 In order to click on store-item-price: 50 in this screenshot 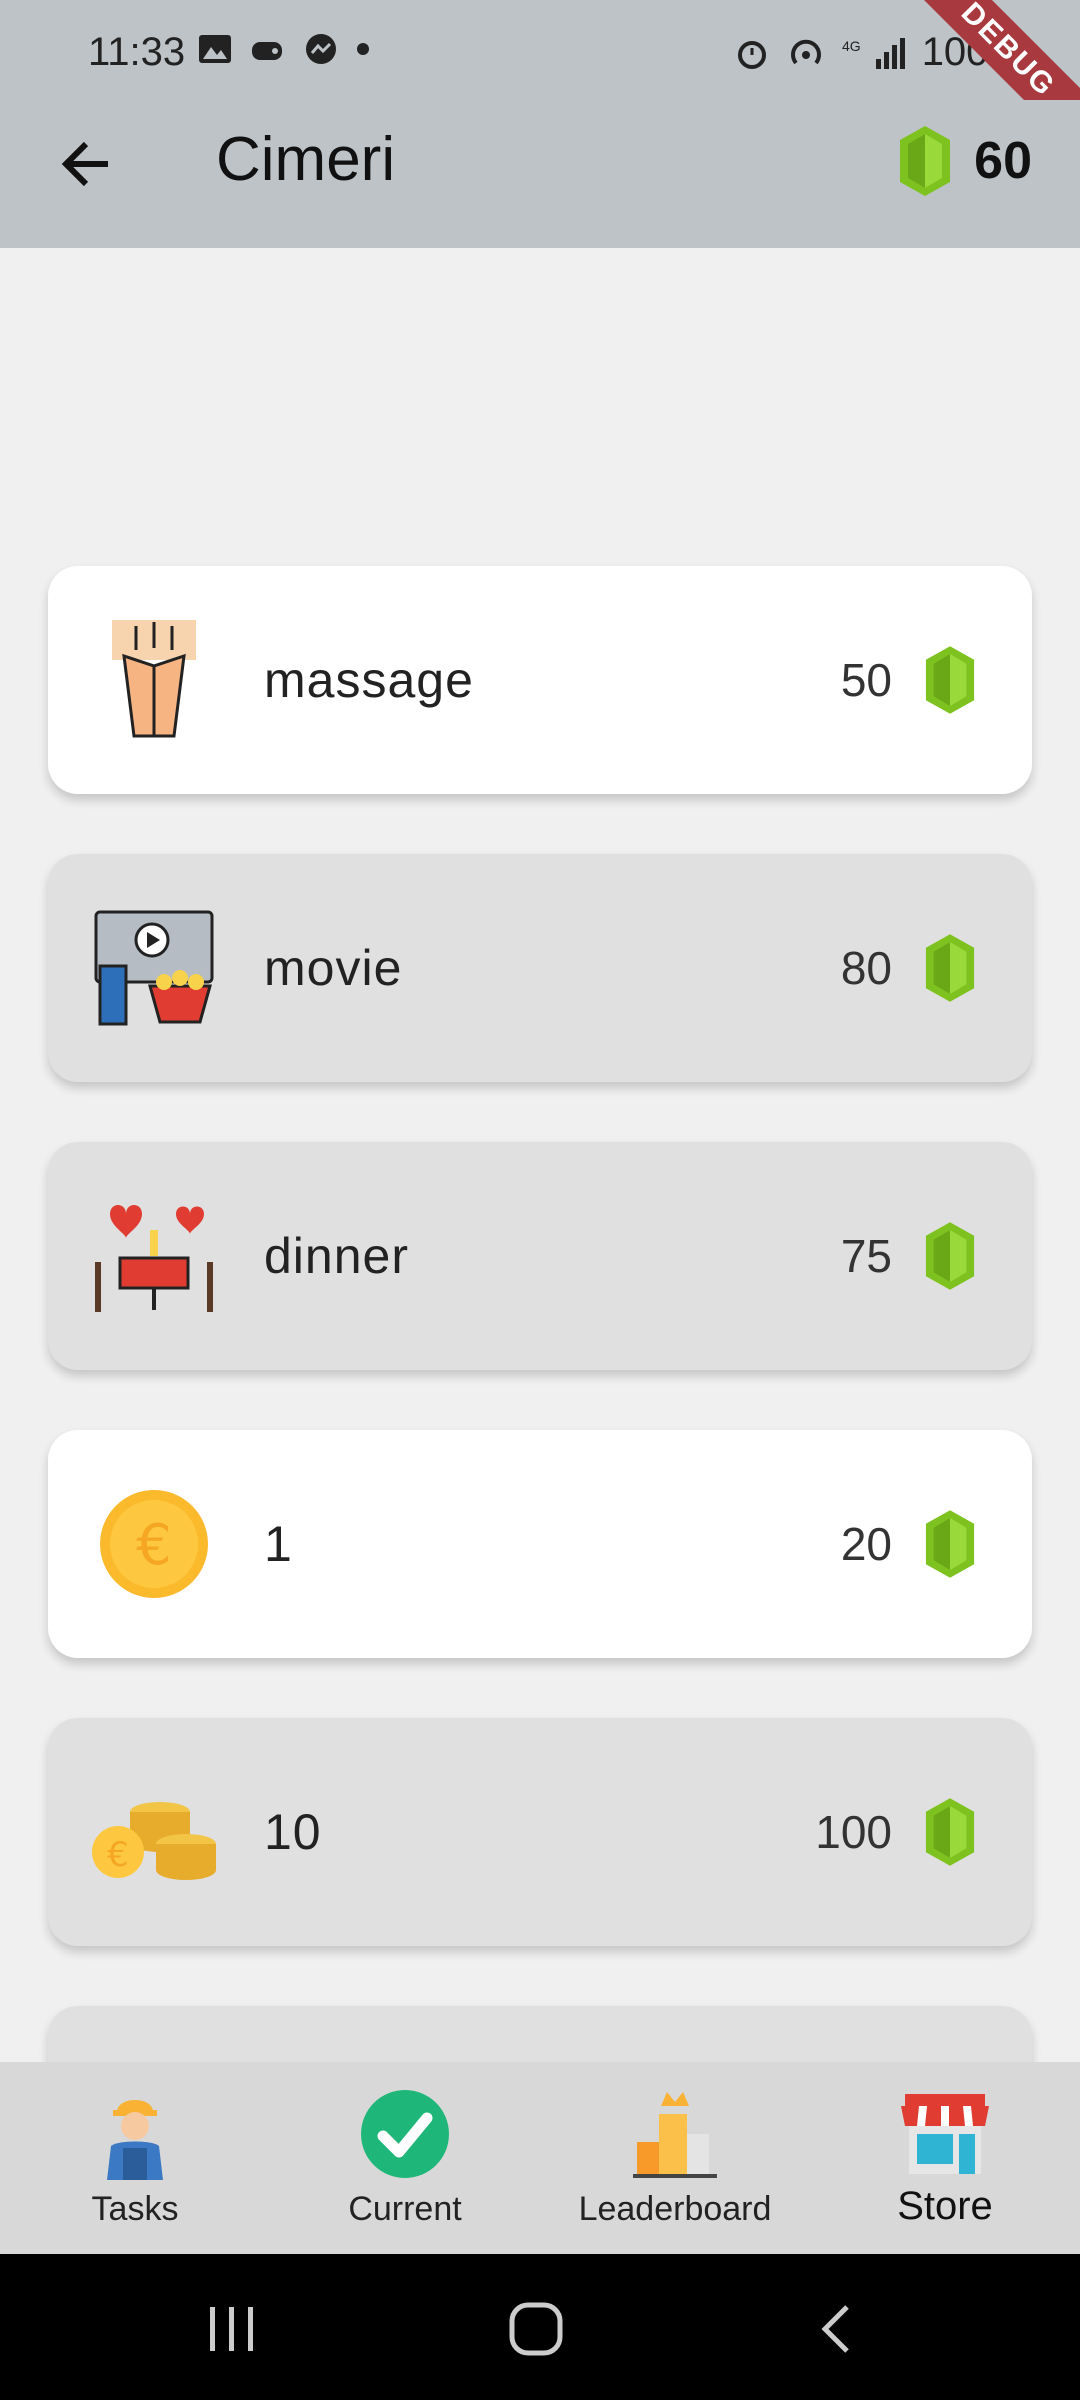, I will do `click(866, 680)`.